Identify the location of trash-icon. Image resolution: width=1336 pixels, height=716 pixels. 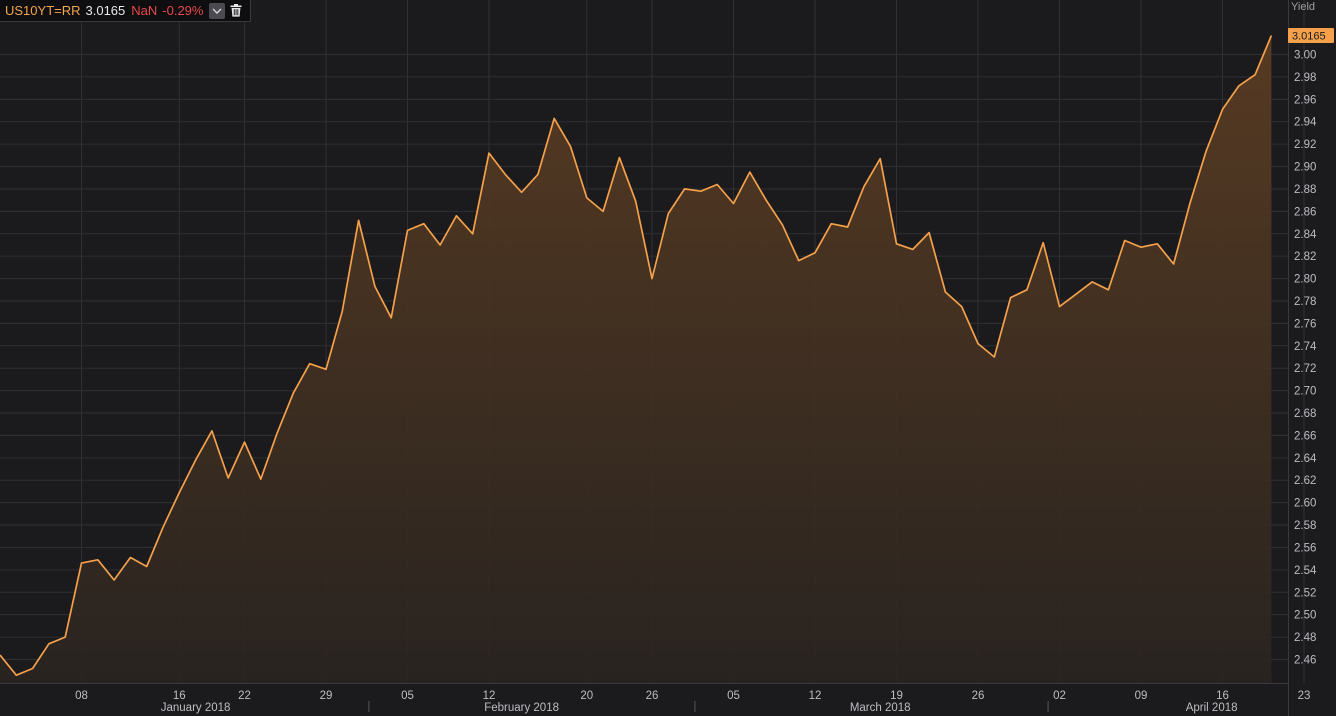
(236, 10).